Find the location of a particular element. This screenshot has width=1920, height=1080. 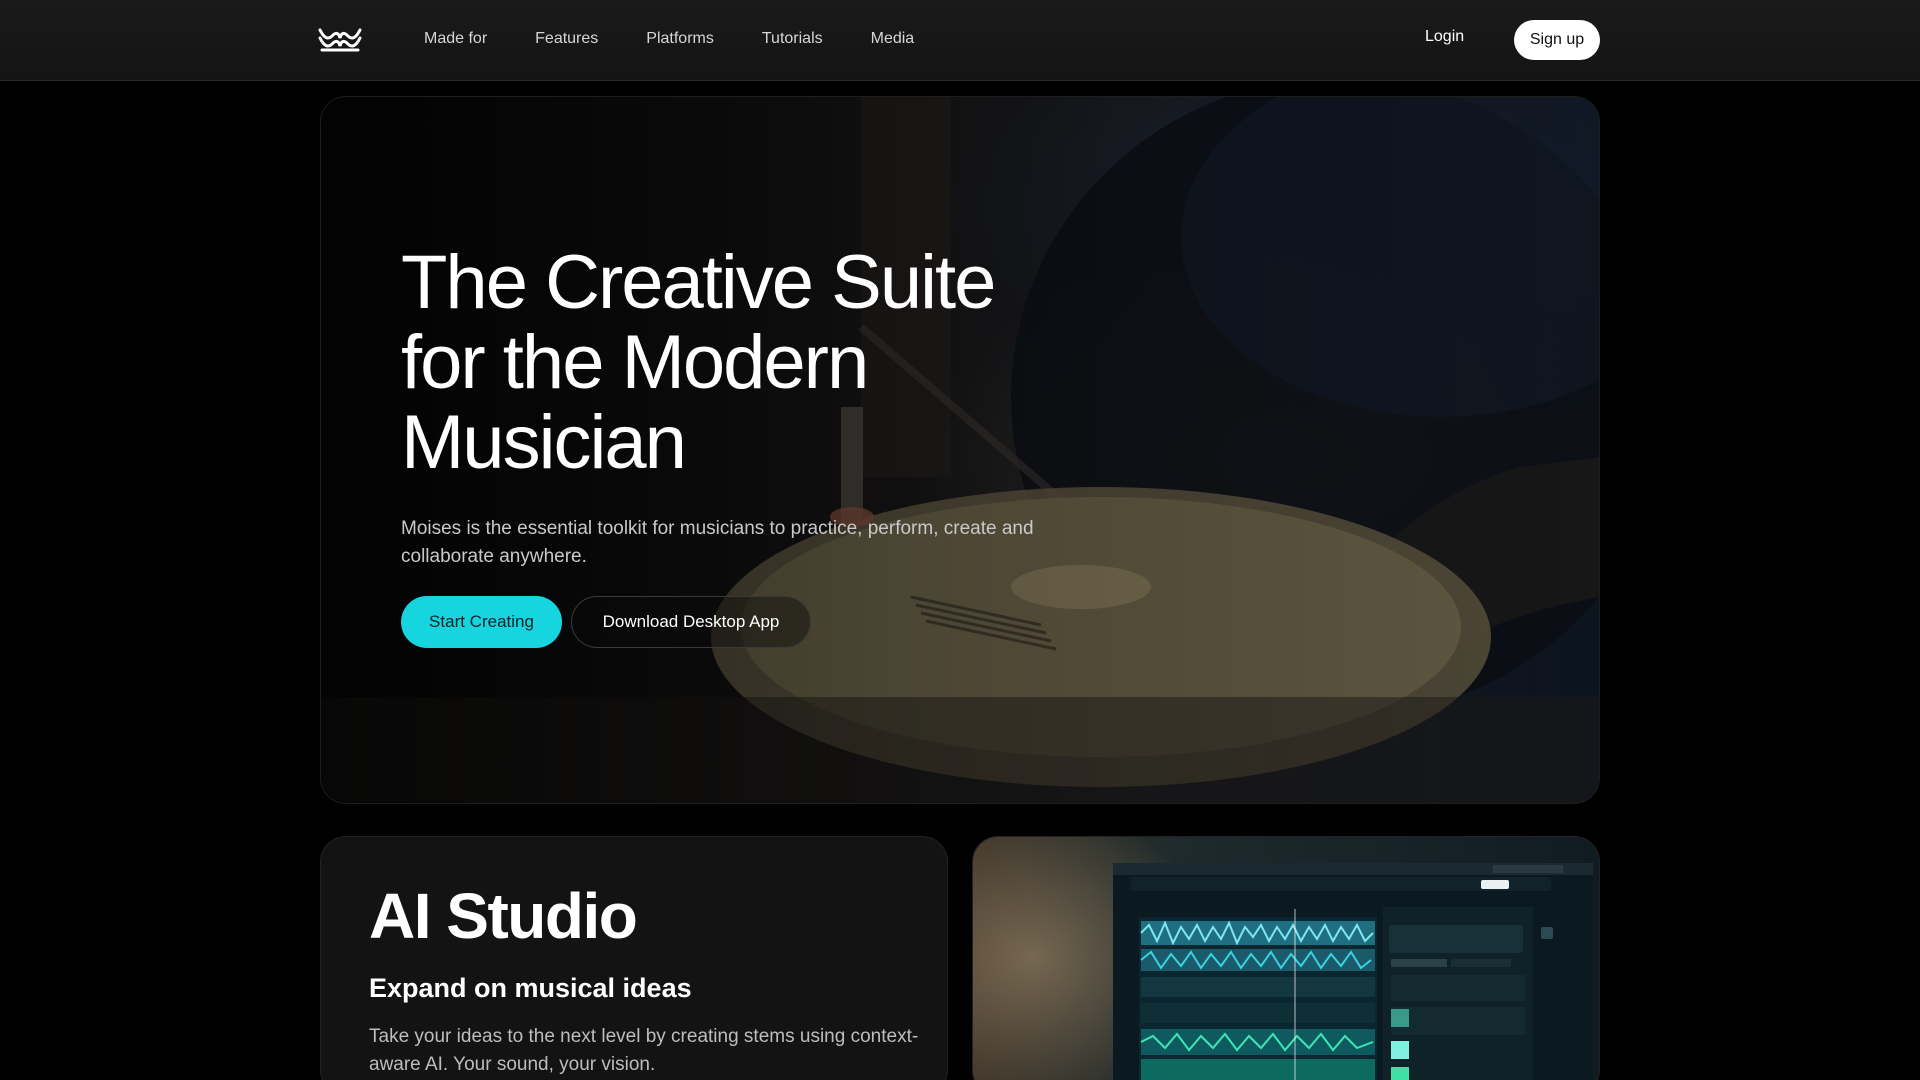

nav-media: Media is located at coordinates (893, 39).